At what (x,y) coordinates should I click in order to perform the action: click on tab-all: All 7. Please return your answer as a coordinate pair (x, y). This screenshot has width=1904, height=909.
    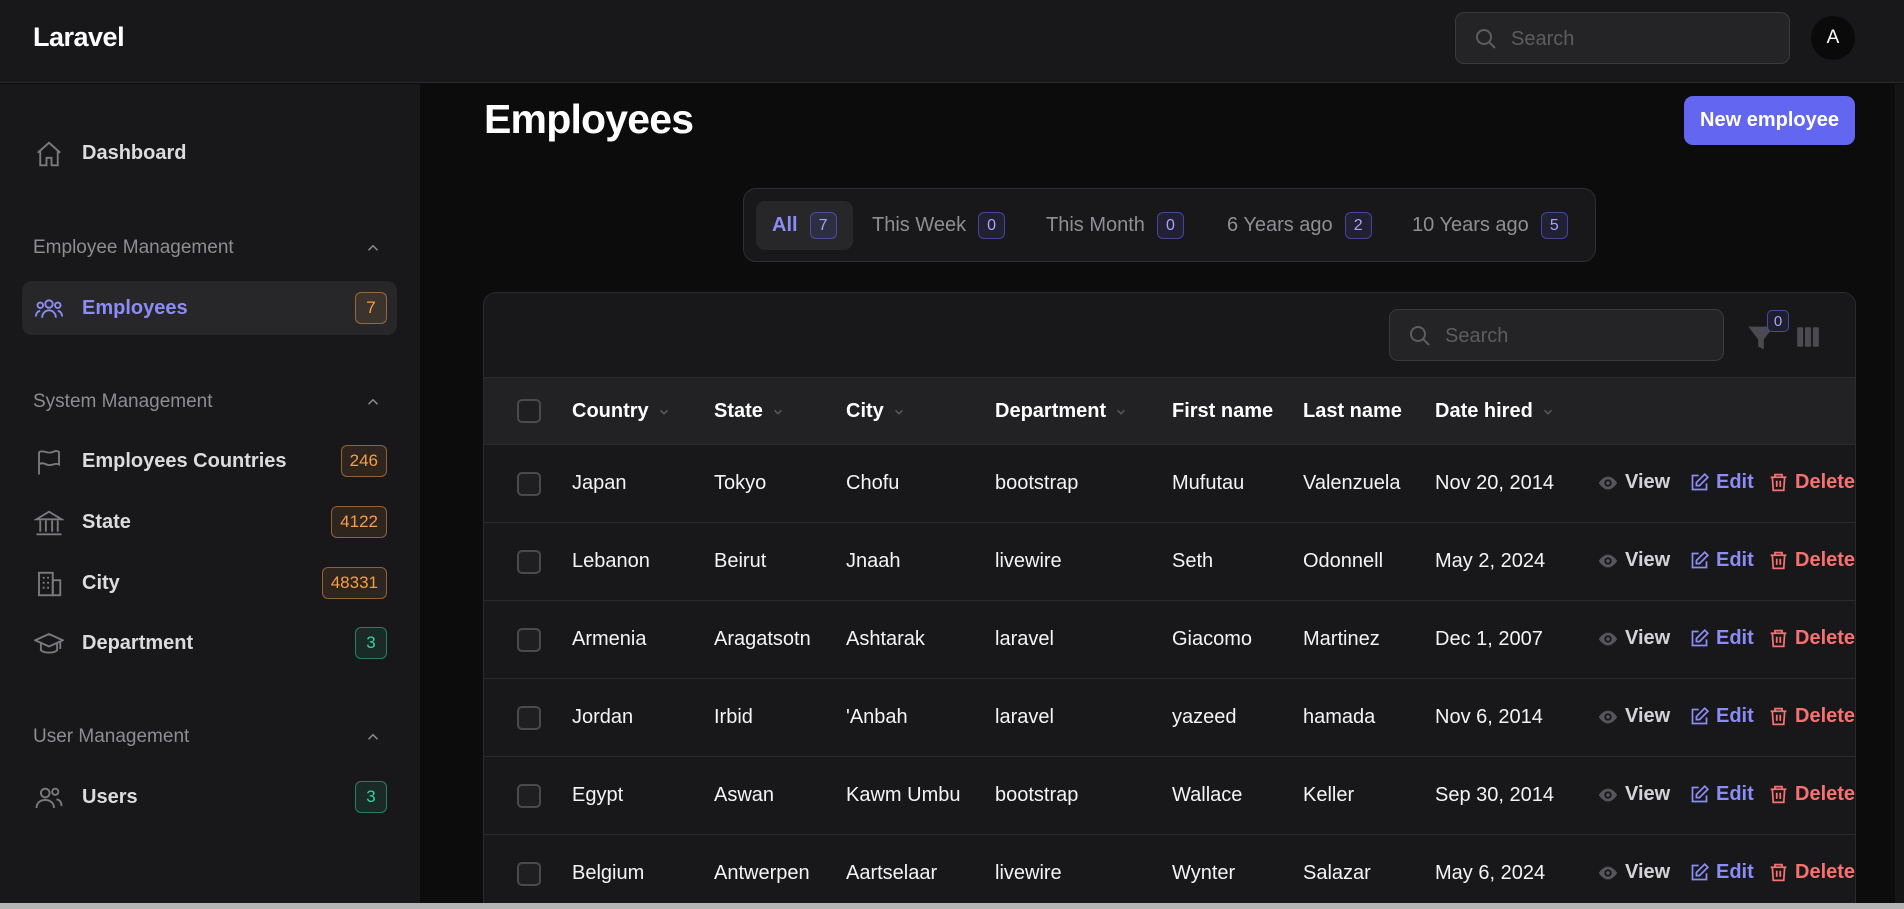
    Looking at the image, I should click on (804, 225).